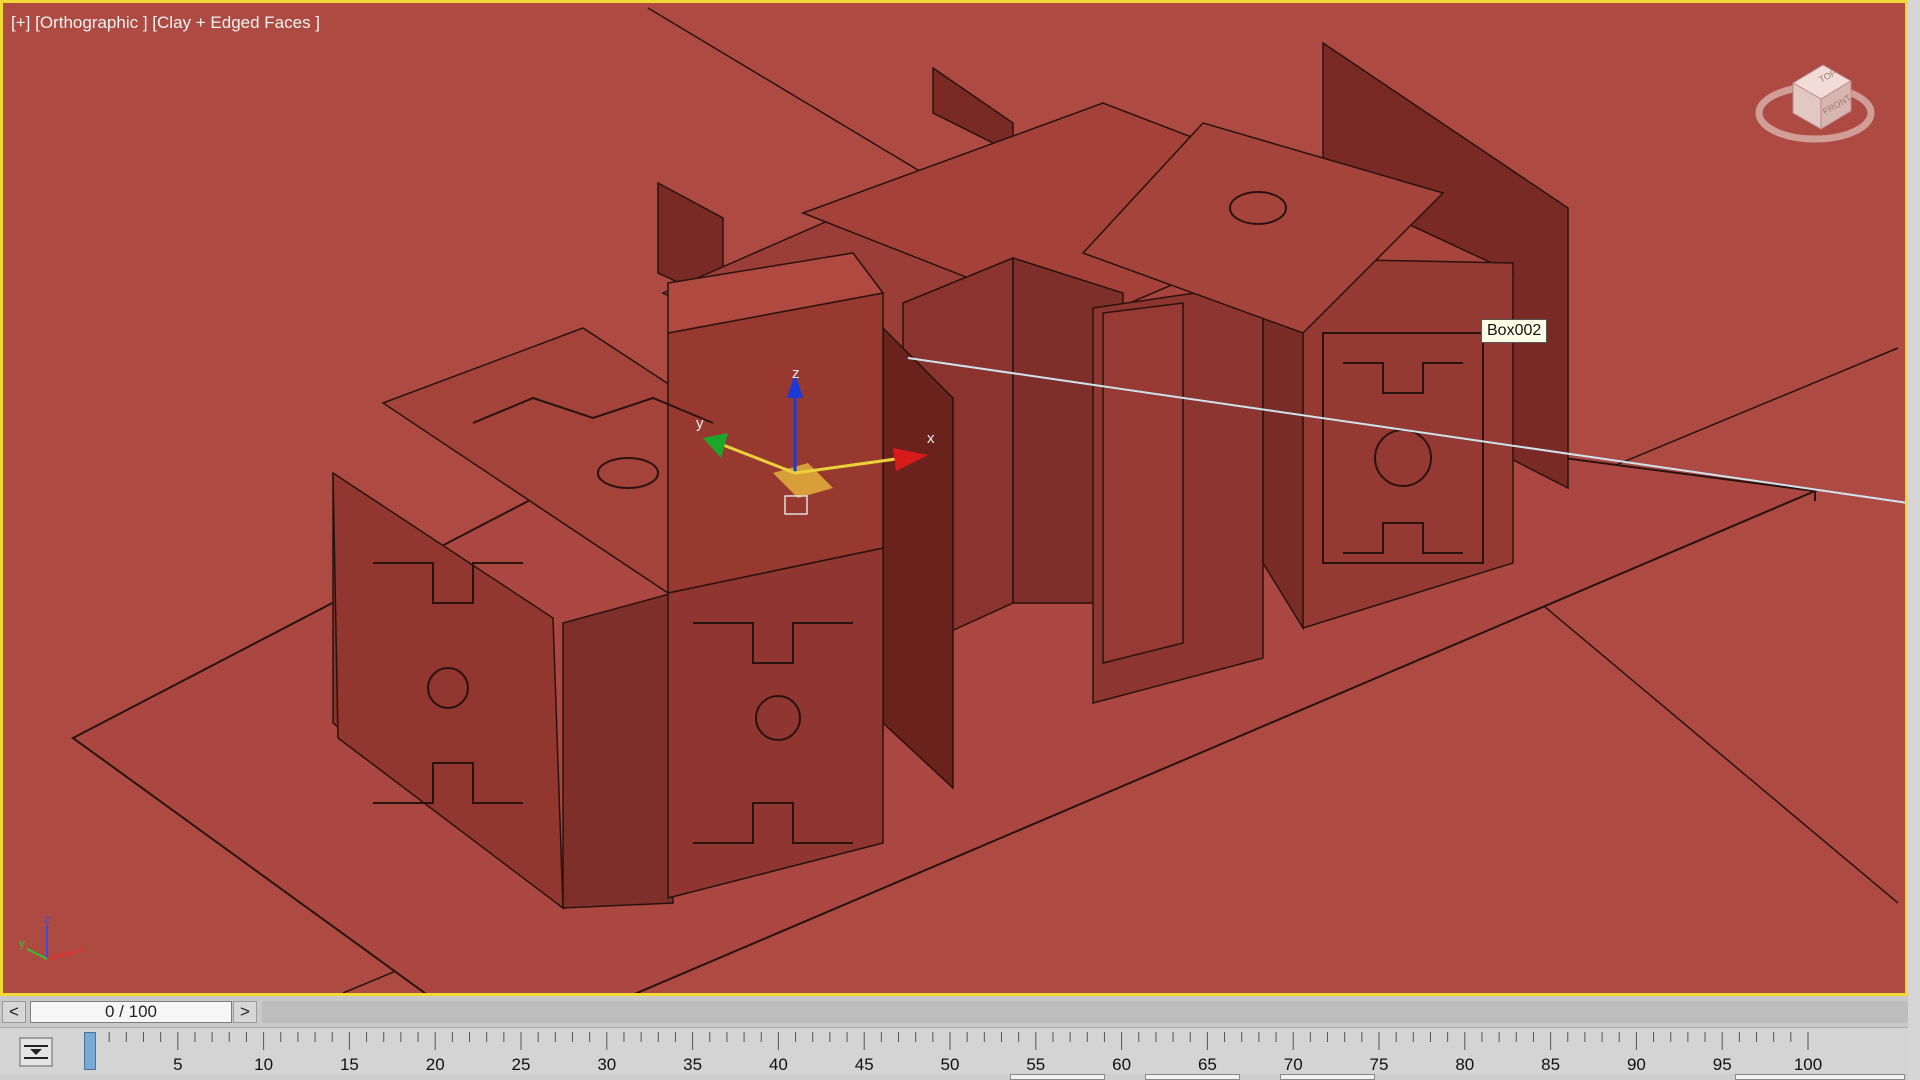 This screenshot has width=1920, height=1080. What do you see at coordinates (1808, 1064) in the screenshot?
I see `ruler-tick-label: 100` at bounding box center [1808, 1064].